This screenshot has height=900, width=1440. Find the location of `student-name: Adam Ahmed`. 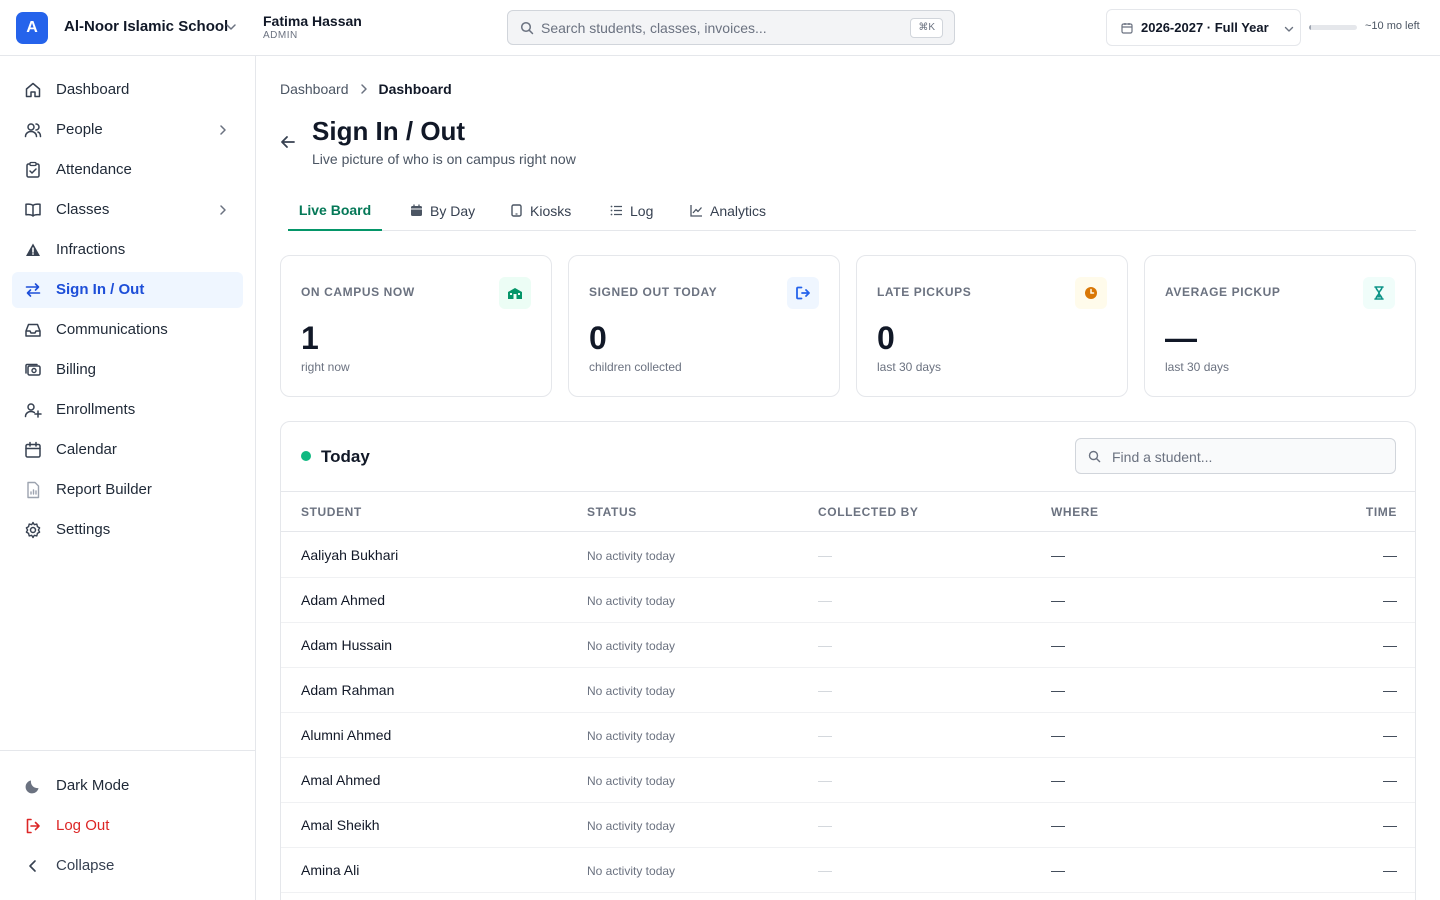

student-name: Adam Ahmed is located at coordinates (343, 600).